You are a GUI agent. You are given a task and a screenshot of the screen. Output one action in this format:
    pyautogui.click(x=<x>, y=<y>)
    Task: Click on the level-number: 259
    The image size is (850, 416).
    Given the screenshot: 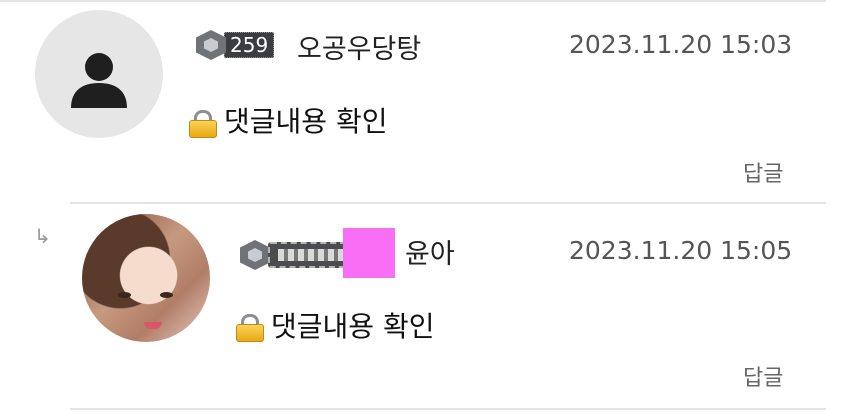 What is the action you would take?
    pyautogui.click(x=249, y=45)
    